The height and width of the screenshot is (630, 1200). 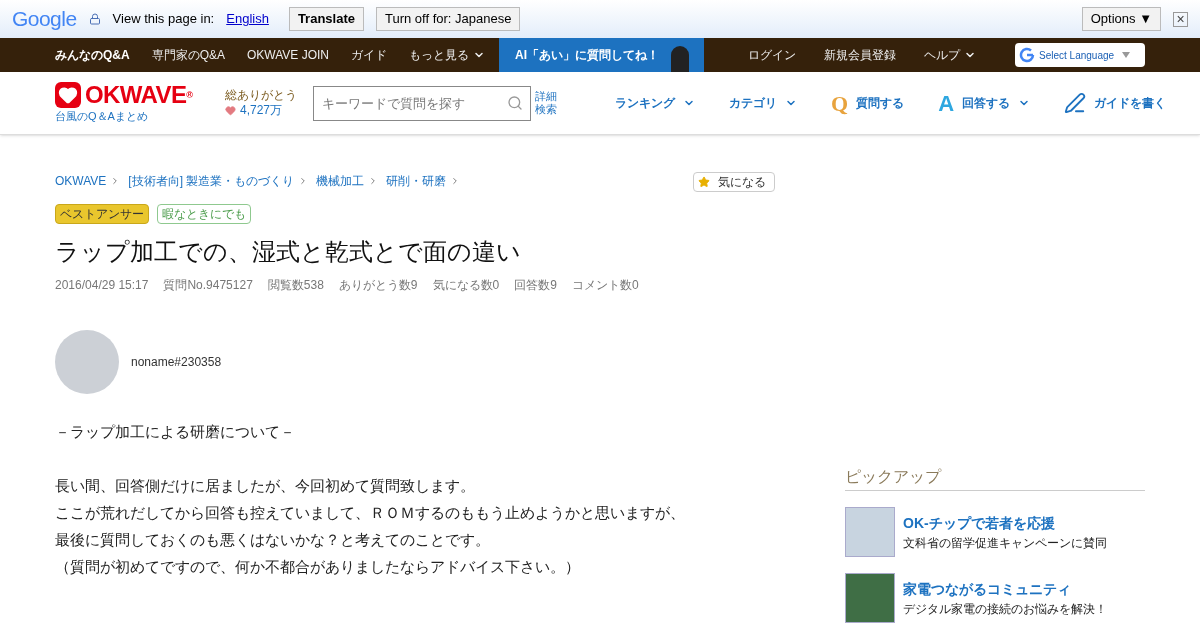 I want to click on thanks-count: 4,727万, so click(x=261, y=110).